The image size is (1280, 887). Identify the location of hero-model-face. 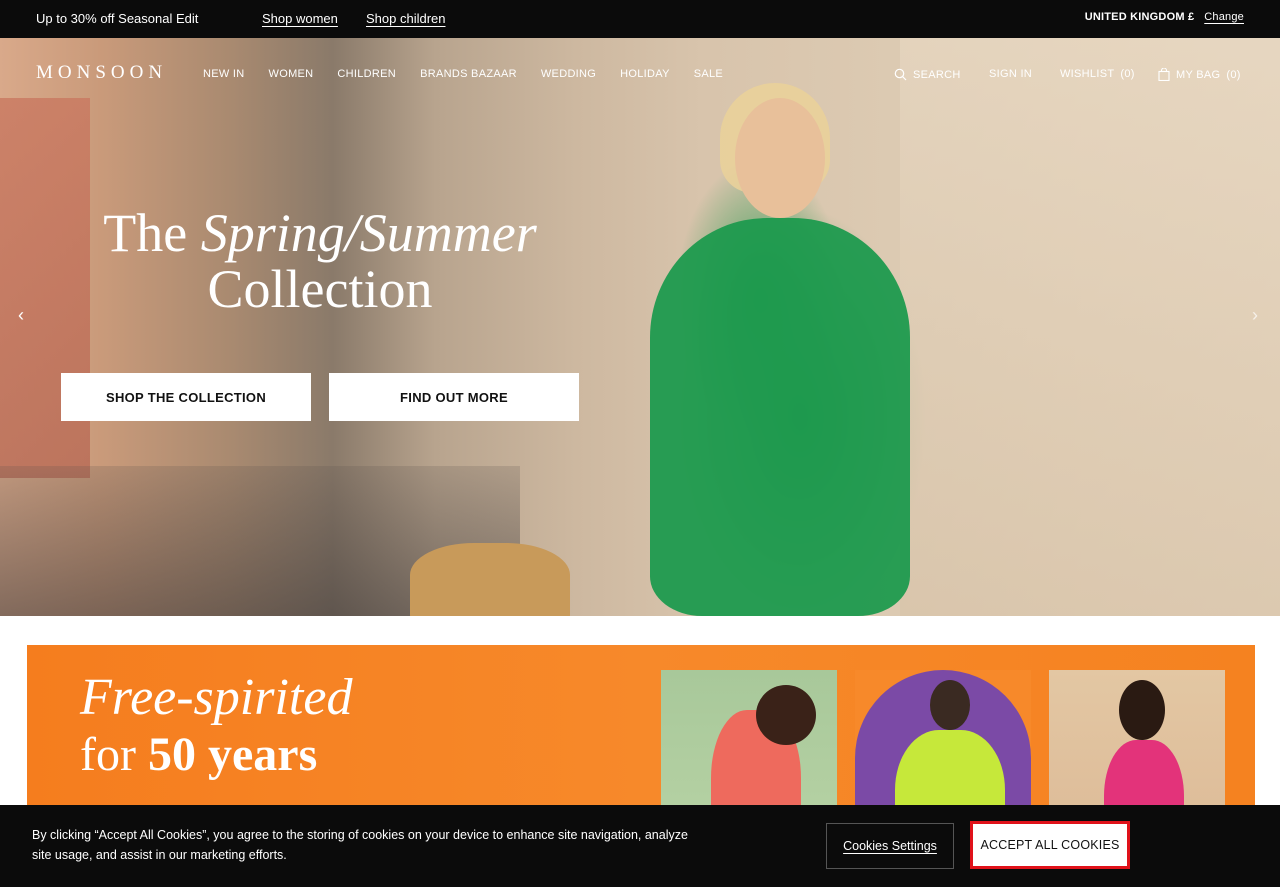
(780, 158).